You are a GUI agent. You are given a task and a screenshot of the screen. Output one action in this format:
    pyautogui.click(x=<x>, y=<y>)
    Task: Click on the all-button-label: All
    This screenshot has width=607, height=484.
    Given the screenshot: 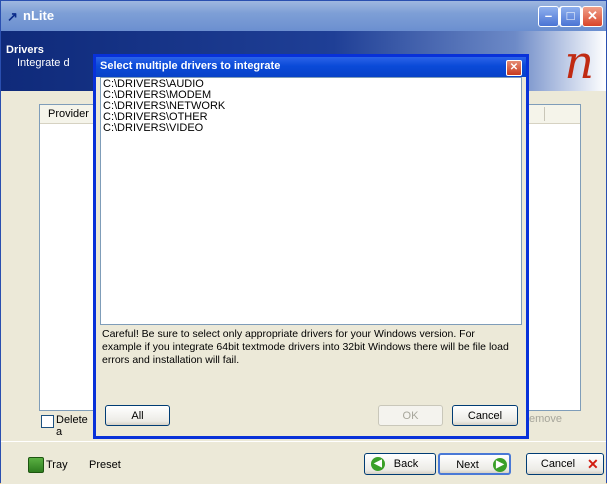 What is the action you would take?
    pyautogui.click(x=137, y=416)
    